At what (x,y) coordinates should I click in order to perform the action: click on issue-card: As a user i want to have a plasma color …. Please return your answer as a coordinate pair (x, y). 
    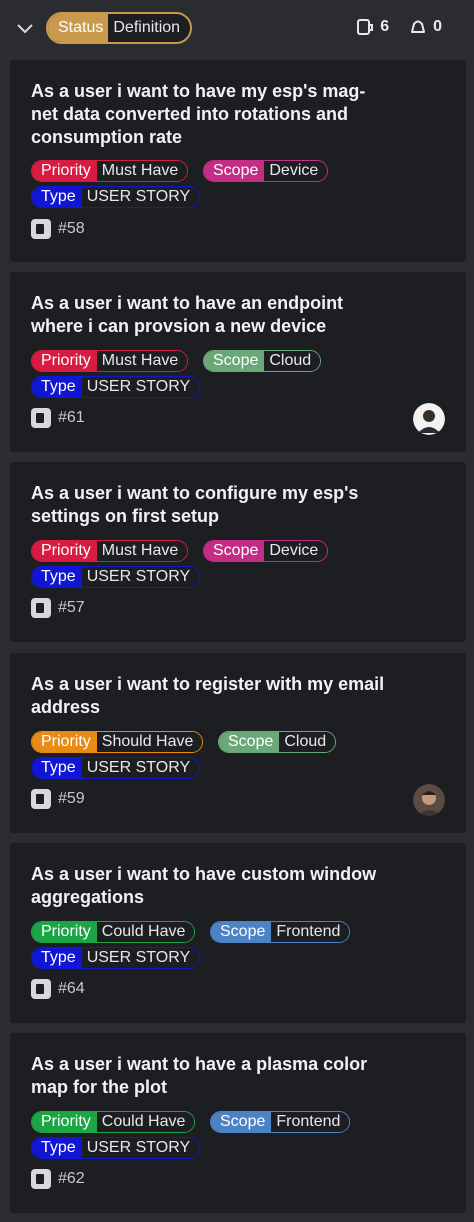
    Looking at the image, I should click on (238, 1123).